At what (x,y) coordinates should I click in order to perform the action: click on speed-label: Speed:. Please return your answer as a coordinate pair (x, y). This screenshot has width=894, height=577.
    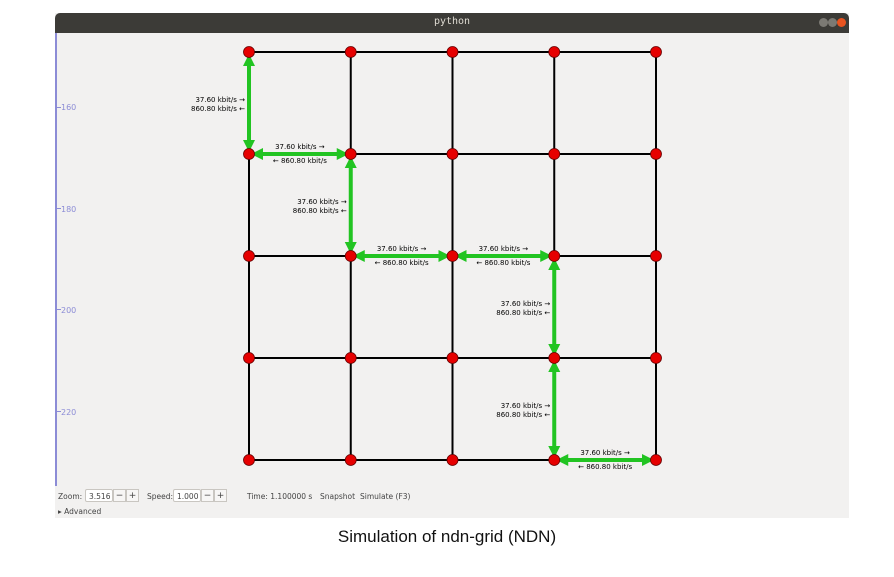
    Looking at the image, I should click on (160, 496).